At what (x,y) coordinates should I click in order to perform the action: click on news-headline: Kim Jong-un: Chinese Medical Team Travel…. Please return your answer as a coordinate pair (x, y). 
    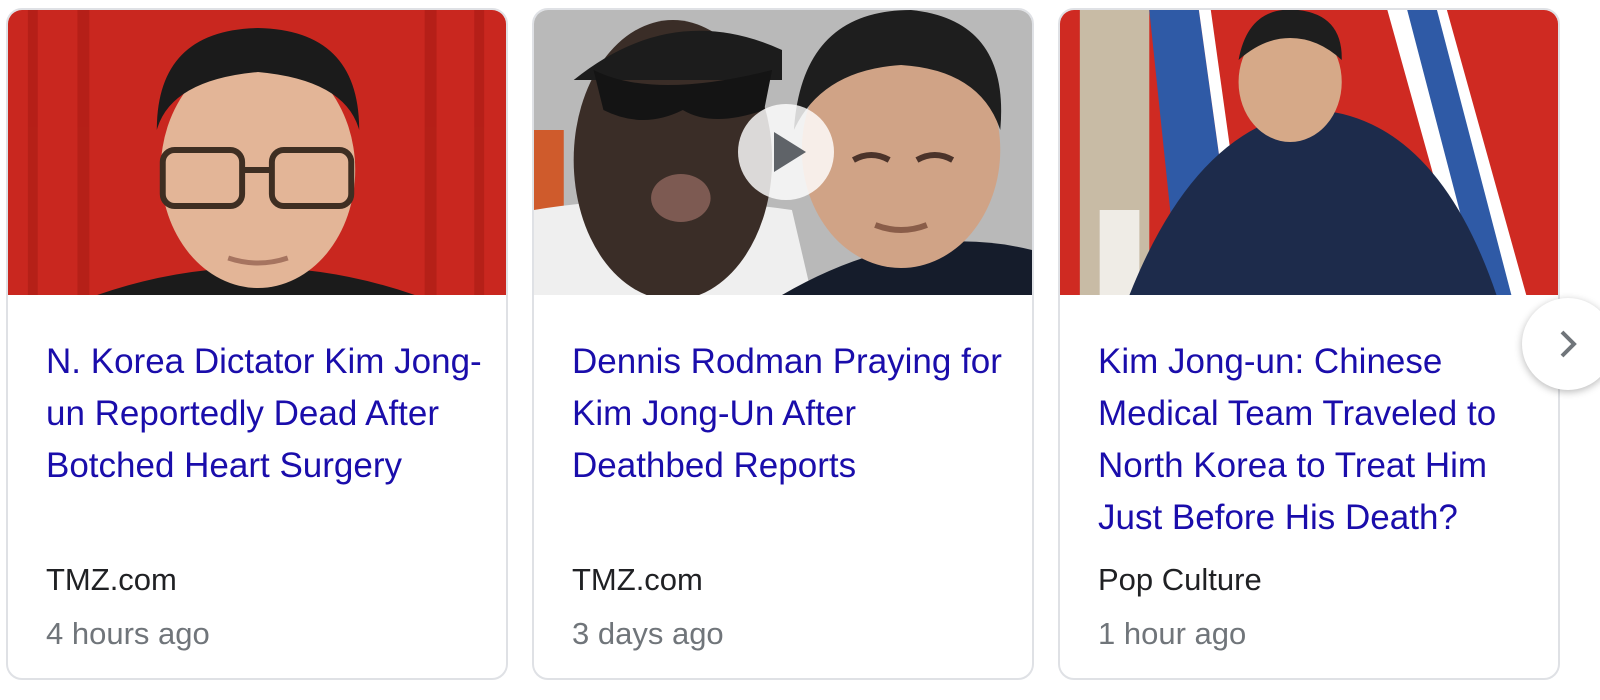
    Looking at the image, I should click on (1318, 440).